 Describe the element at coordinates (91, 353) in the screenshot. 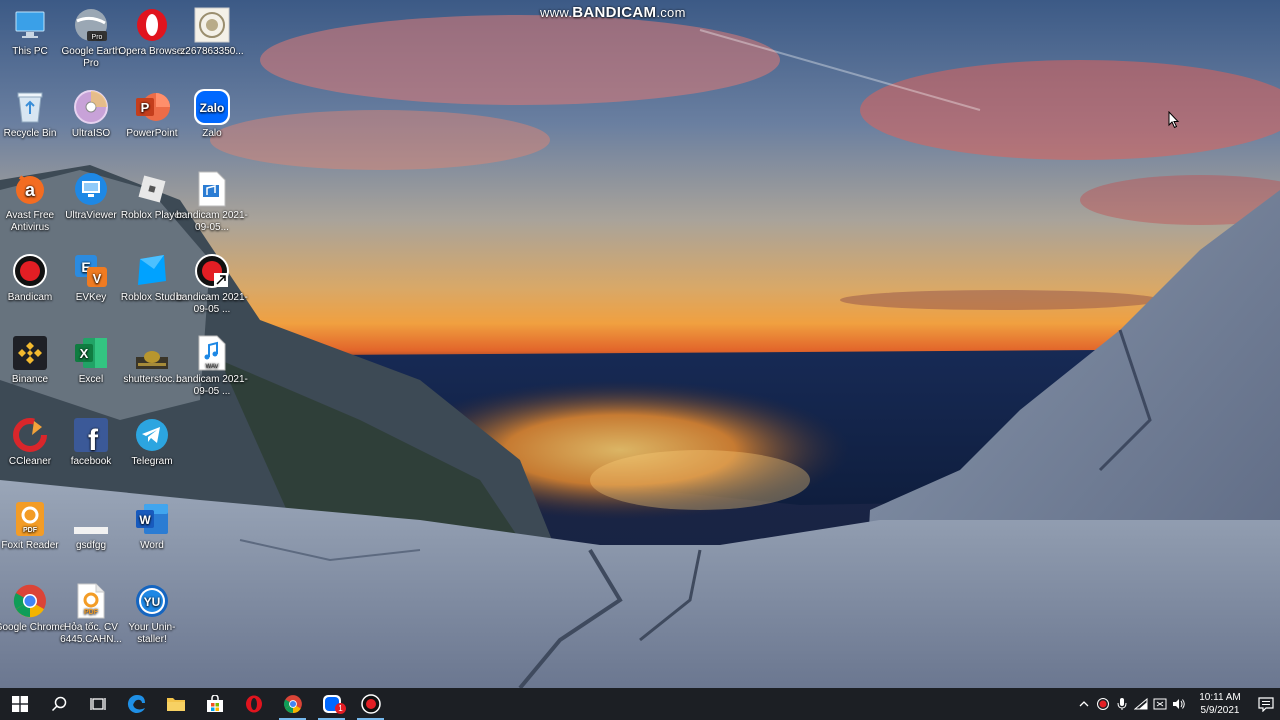

I see `excel-icon: X` at that location.